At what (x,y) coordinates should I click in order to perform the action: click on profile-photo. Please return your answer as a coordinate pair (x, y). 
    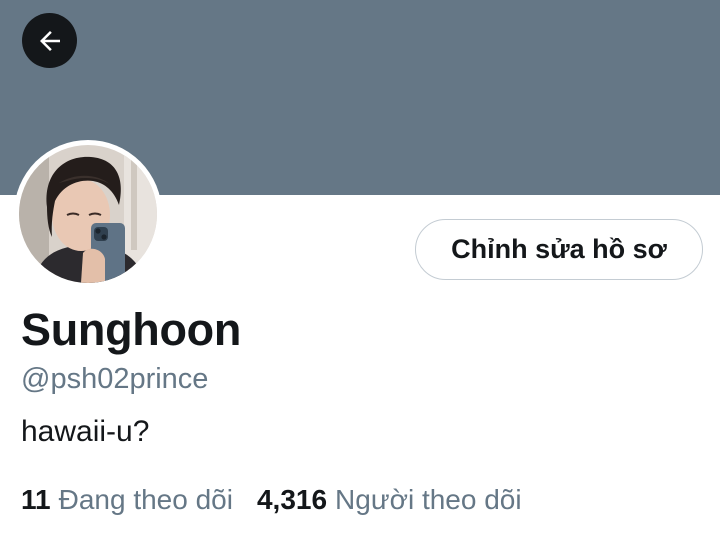
    Looking at the image, I should click on (88, 214).